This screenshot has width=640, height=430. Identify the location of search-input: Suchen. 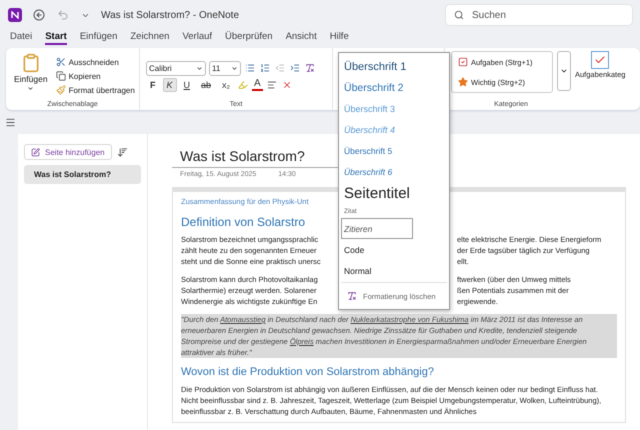
(542, 15).